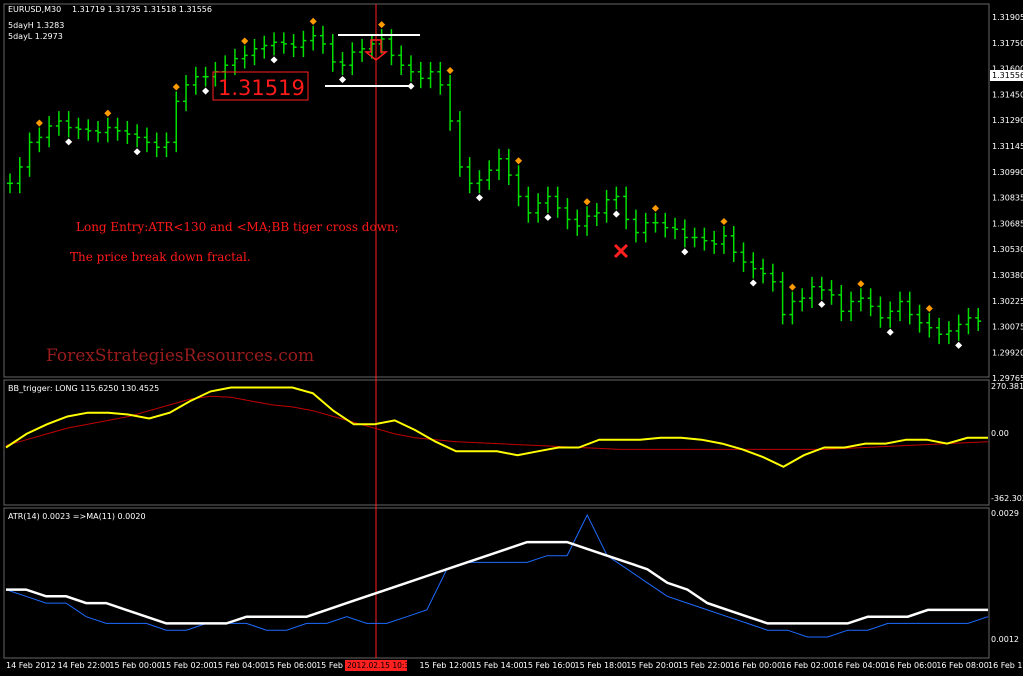 The height and width of the screenshot is (676, 1023). I want to click on time-axis-label: 14 Feb 22:00, so click(84, 665).